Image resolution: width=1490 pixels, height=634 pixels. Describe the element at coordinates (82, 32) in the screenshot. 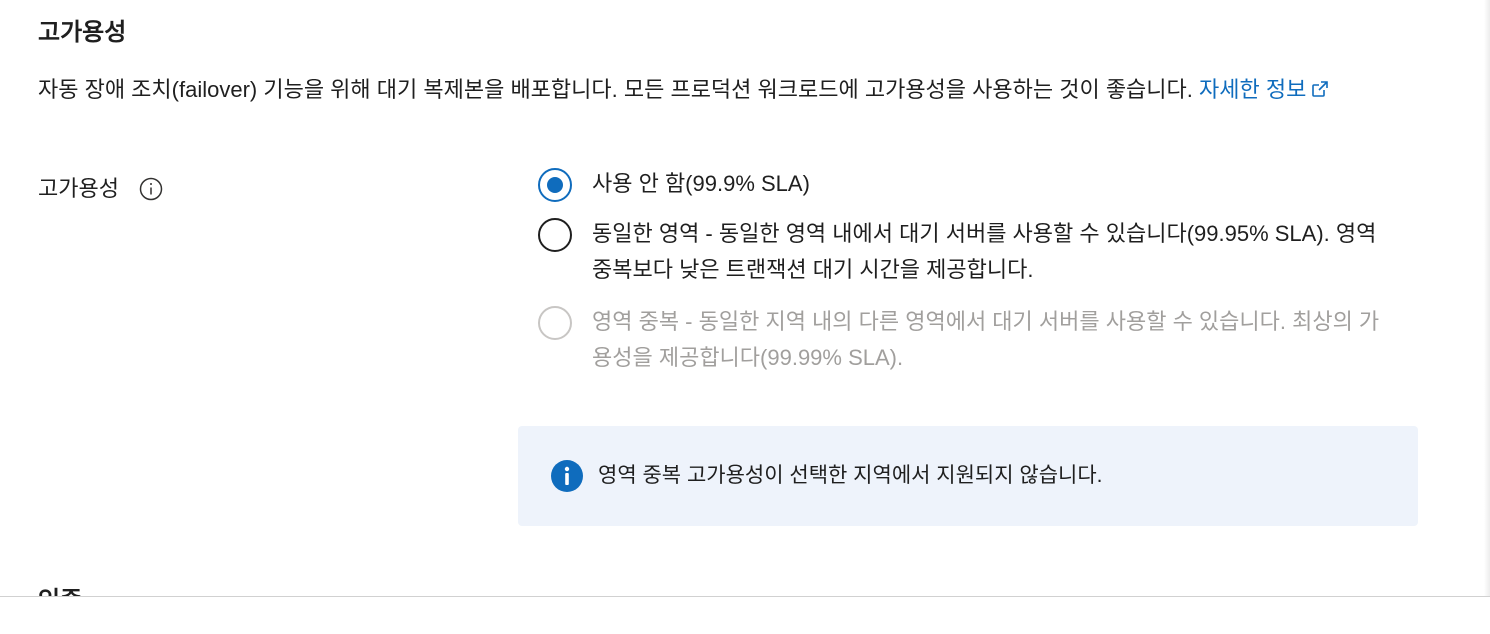

I see `section-title: 고가용성` at that location.